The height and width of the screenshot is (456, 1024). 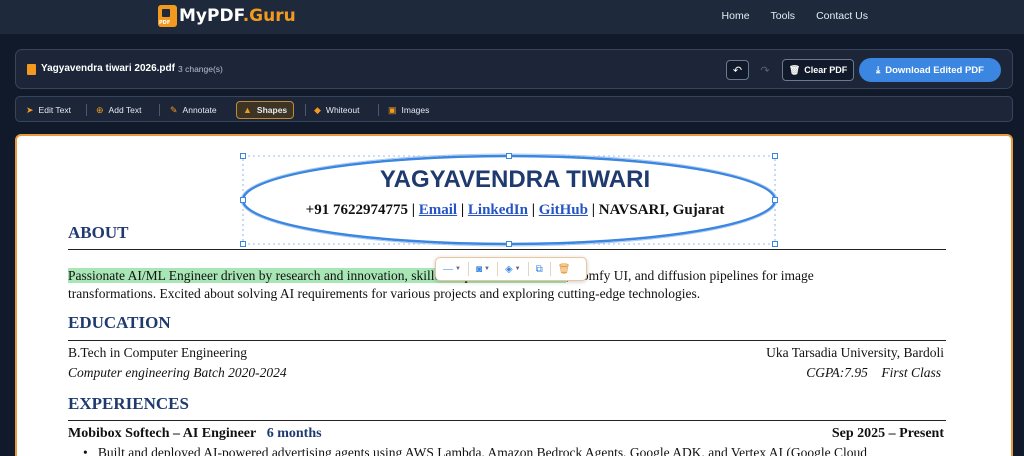 I want to click on delete-icon: 🗑, so click(x=564, y=269).